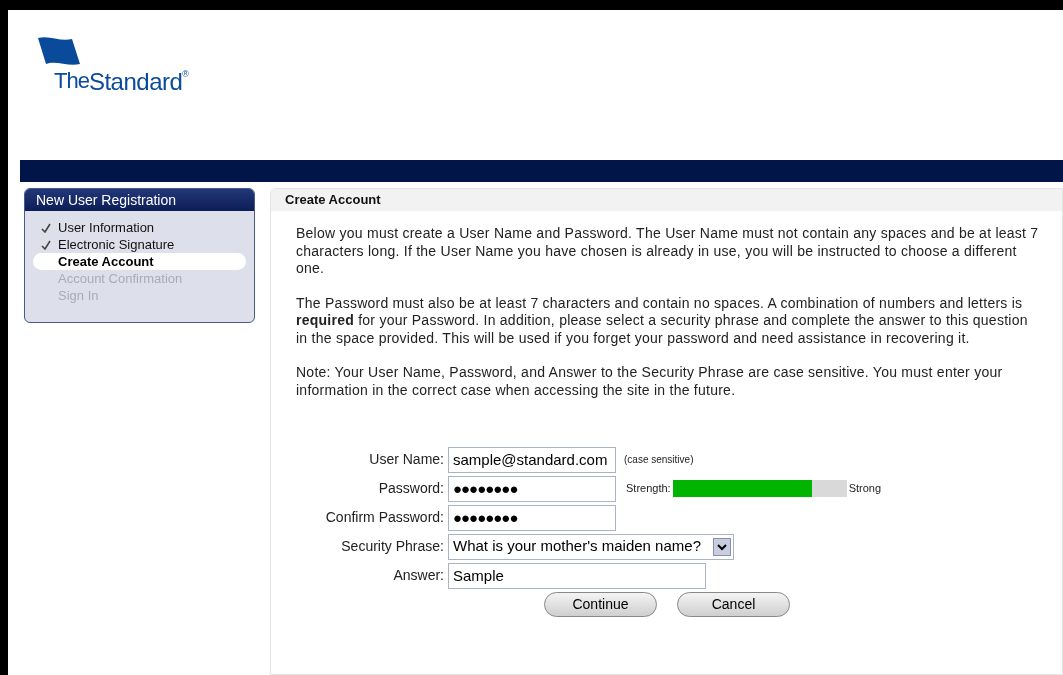 The image size is (1063, 675). I want to click on step-item: User Information, so click(139, 227).